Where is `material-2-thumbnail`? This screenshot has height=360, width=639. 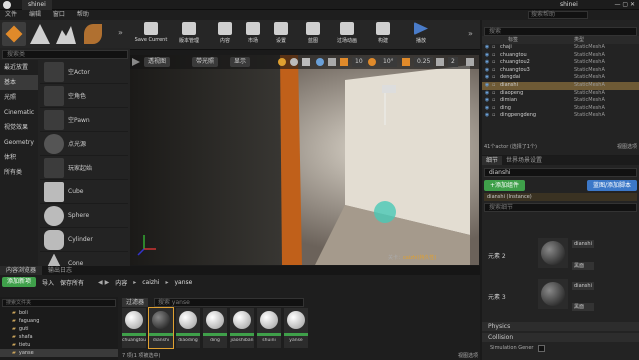
material-2-thumbnail is located at coordinates (553, 253).